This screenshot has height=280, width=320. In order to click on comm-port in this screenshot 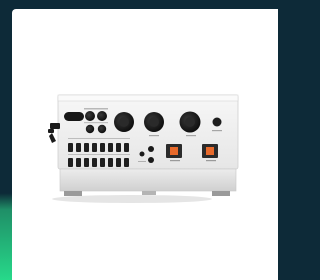, I will do `click(74, 116)`.